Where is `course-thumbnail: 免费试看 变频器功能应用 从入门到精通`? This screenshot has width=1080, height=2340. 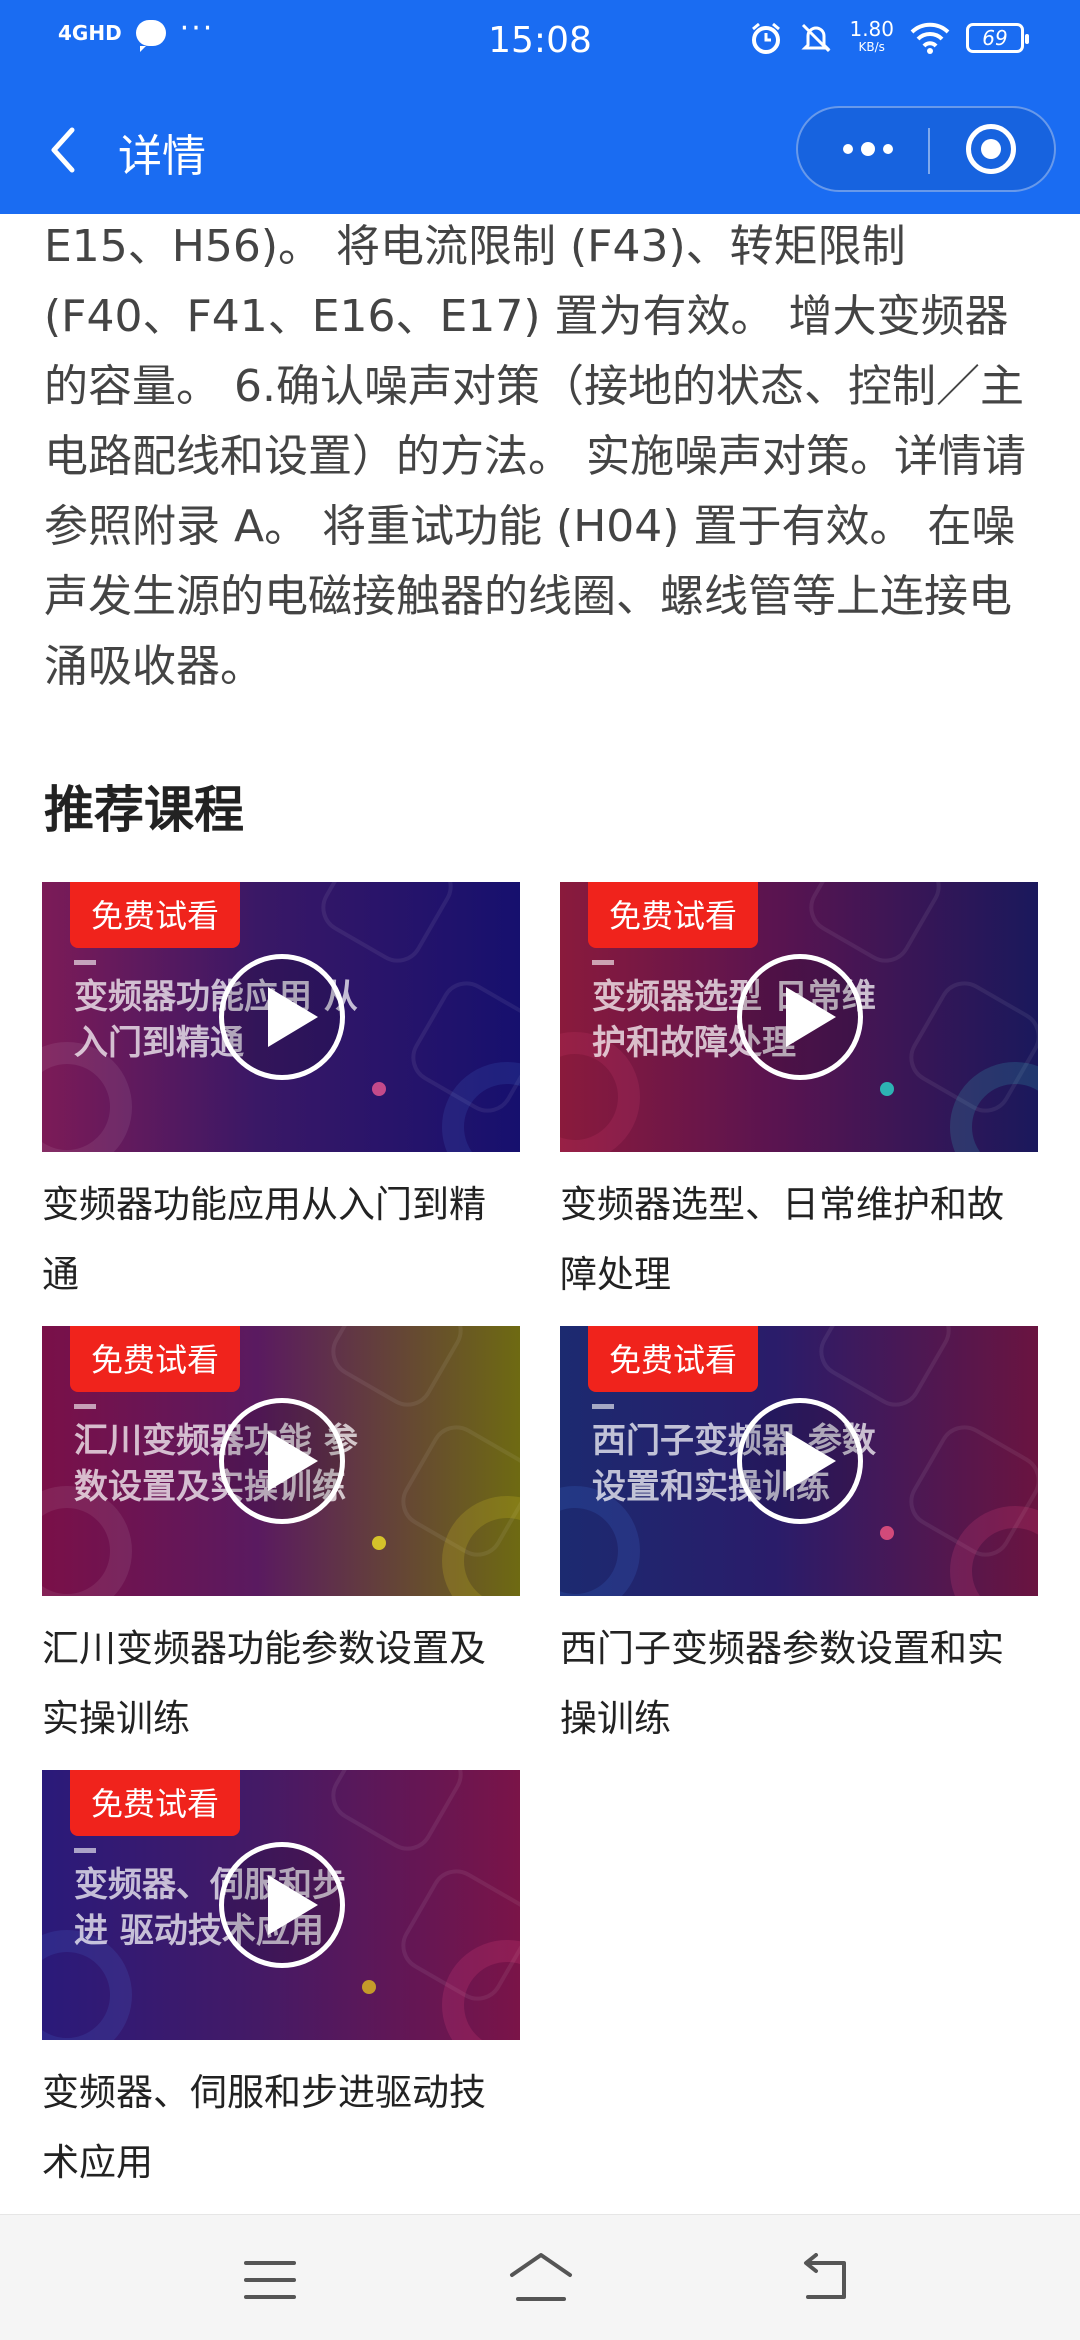 course-thumbnail: 免费试看 变频器功能应用 从入门到精通 is located at coordinates (281, 1017).